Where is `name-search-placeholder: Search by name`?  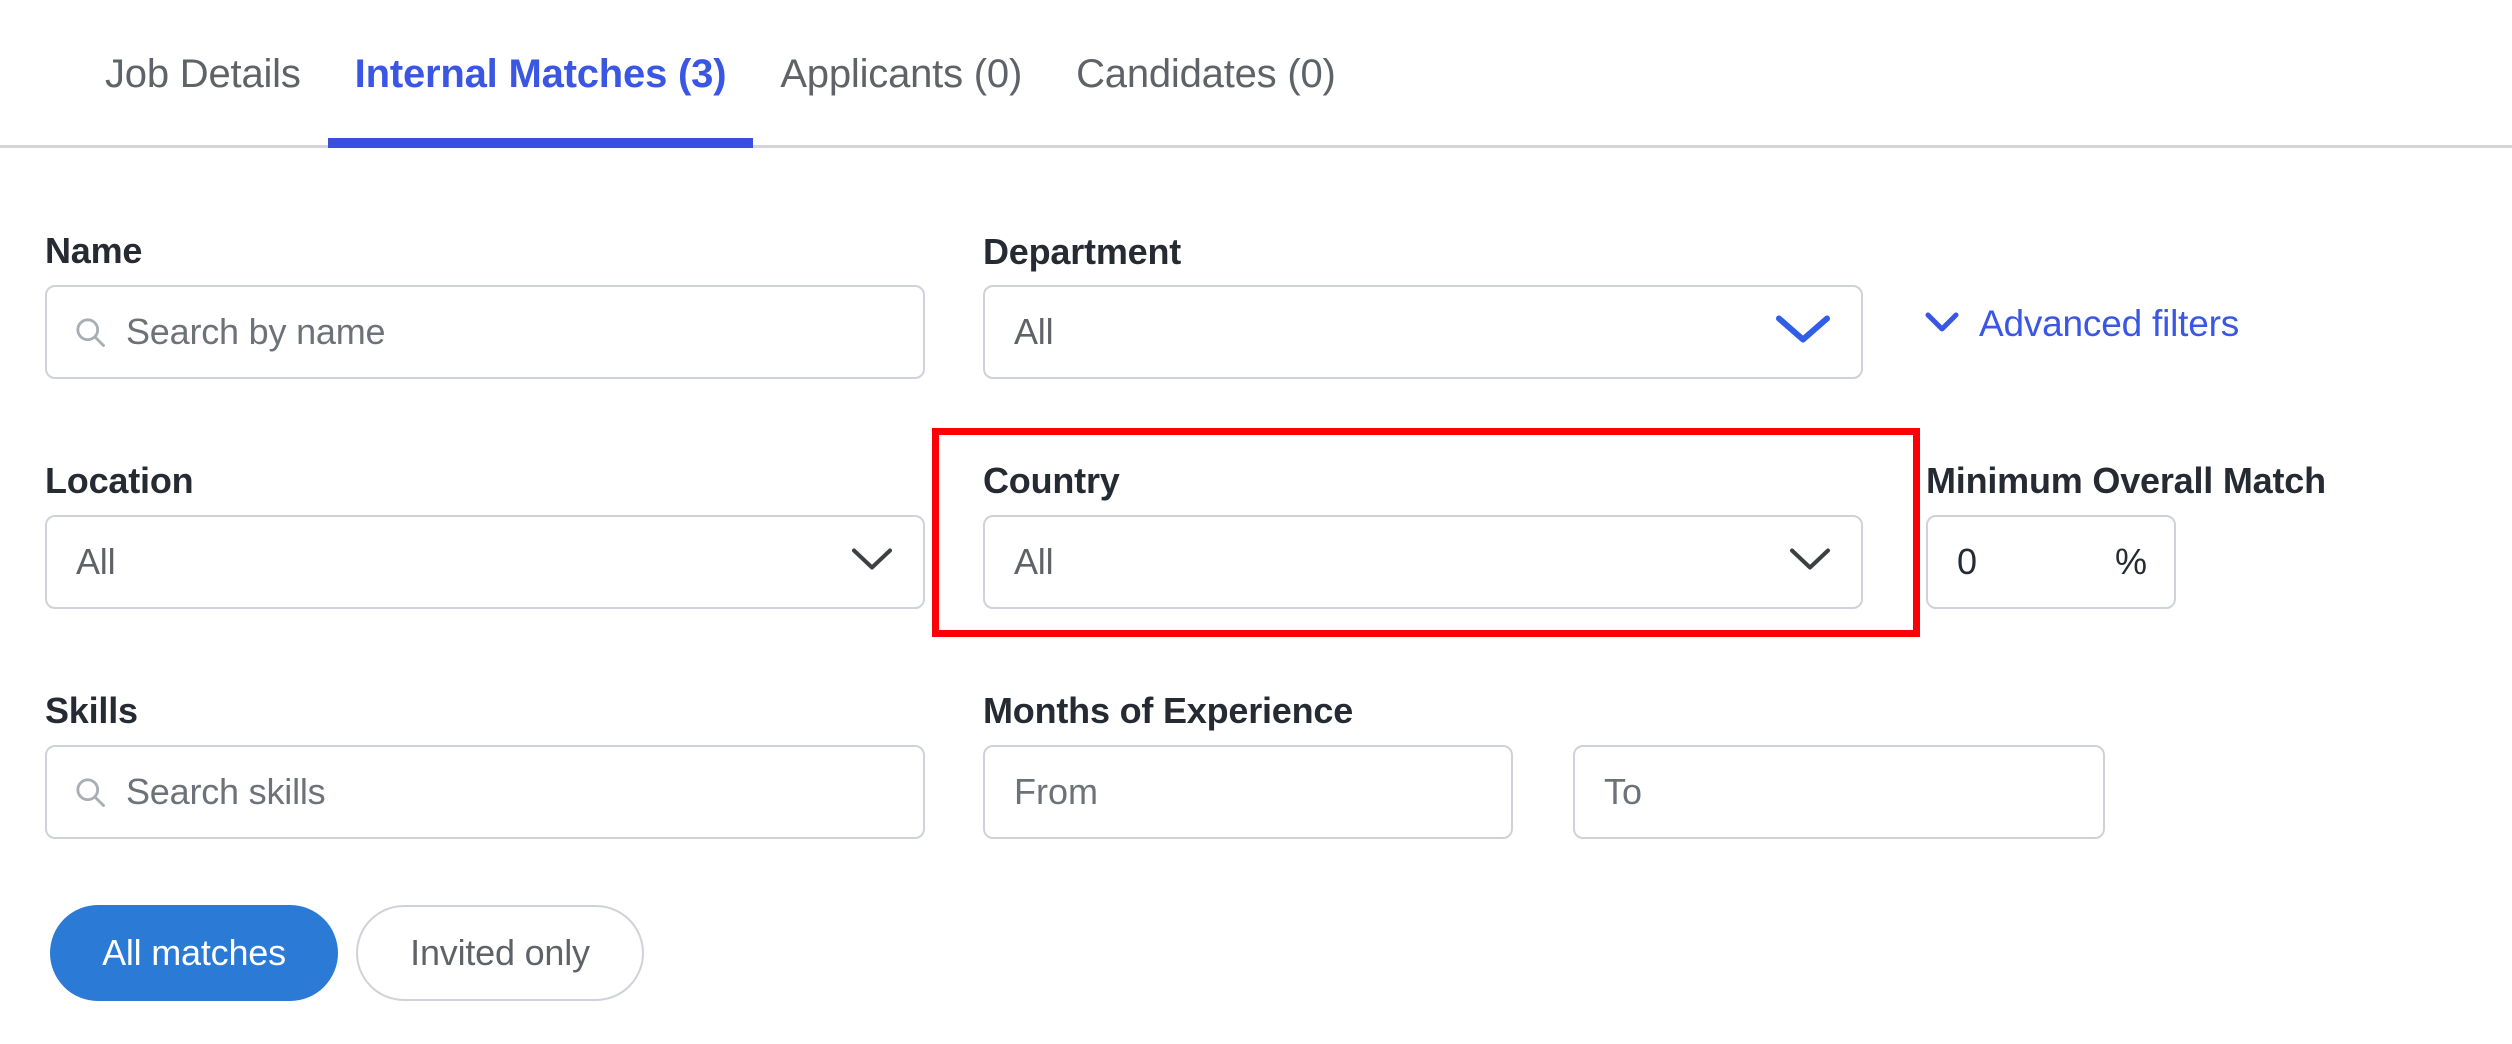
name-search-placeholder: Search by name is located at coordinates (256, 331).